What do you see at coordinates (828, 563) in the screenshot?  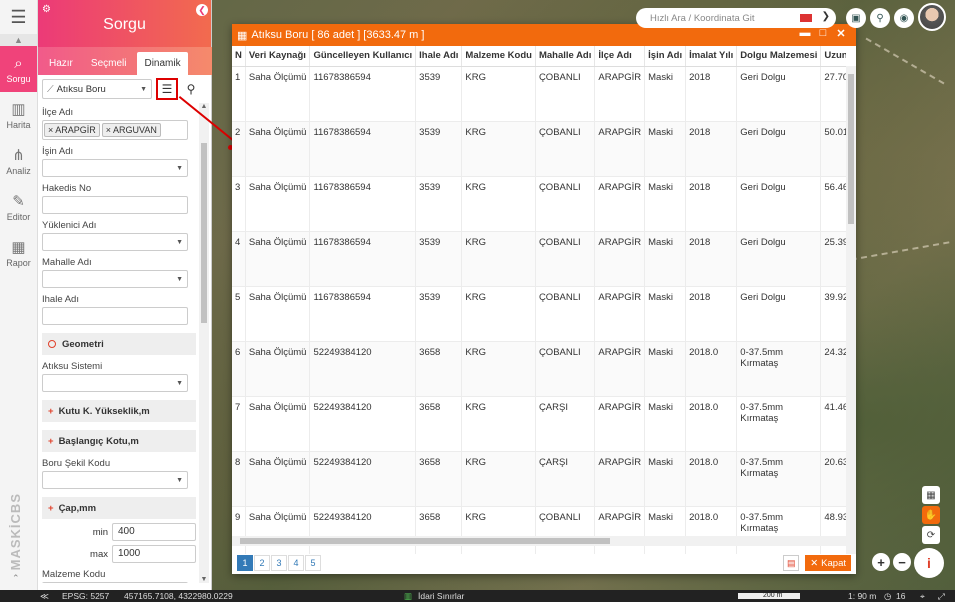 I see `close-button: ✕ Kapat` at bounding box center [828, 563].